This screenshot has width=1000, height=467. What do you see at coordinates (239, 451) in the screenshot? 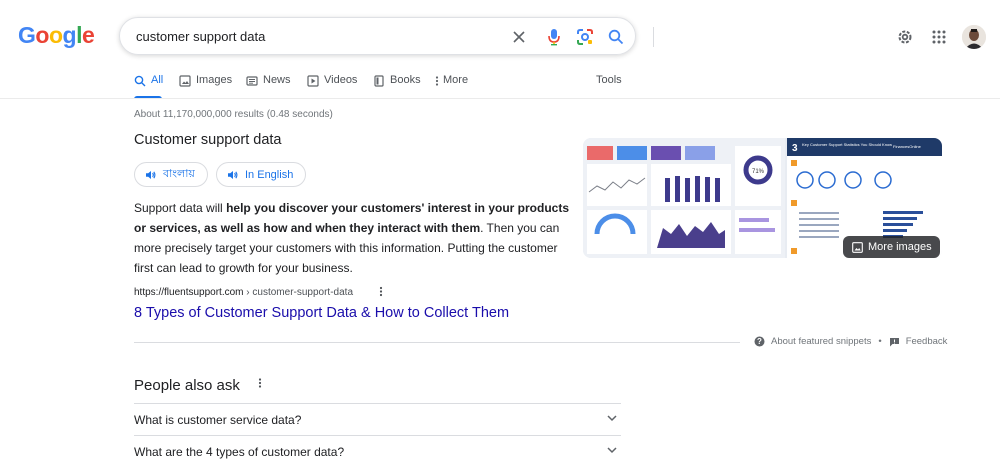
I see `paa-question-text: What are the 4 types of customer data?` at bounding box center [239, 451].